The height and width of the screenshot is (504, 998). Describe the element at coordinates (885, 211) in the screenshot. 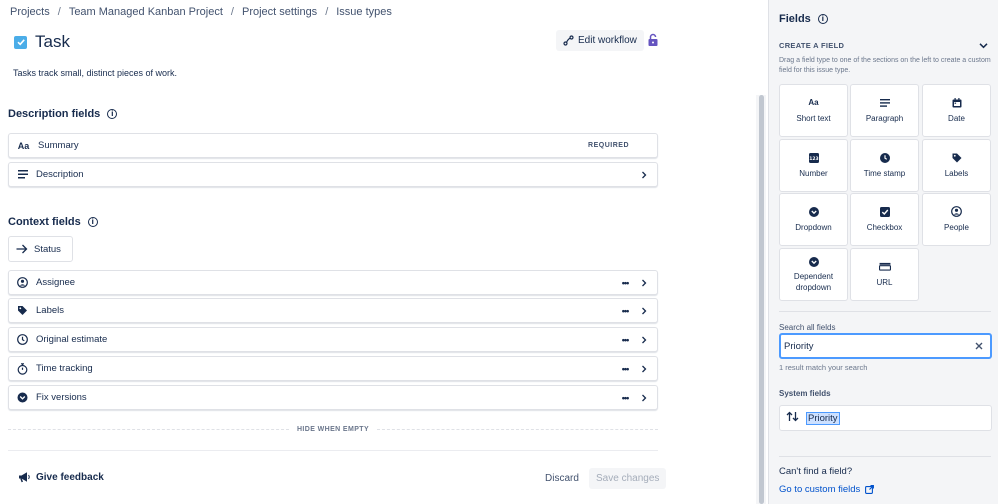

I see `checkbox-icon` at that location.